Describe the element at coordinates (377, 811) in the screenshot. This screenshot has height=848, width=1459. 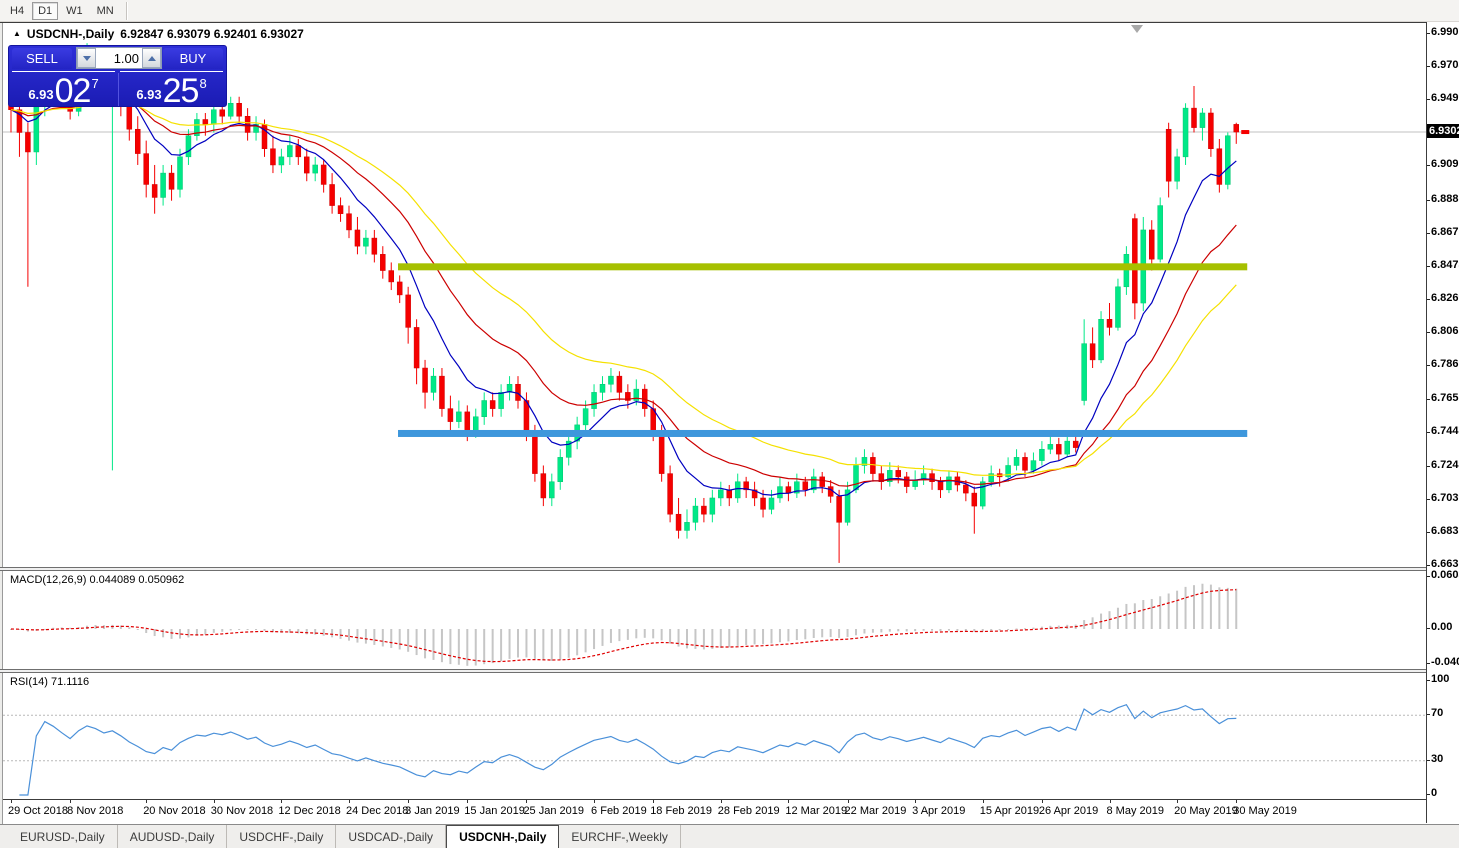
I see `date-tick-label: 24 Dec 2018` at that location.